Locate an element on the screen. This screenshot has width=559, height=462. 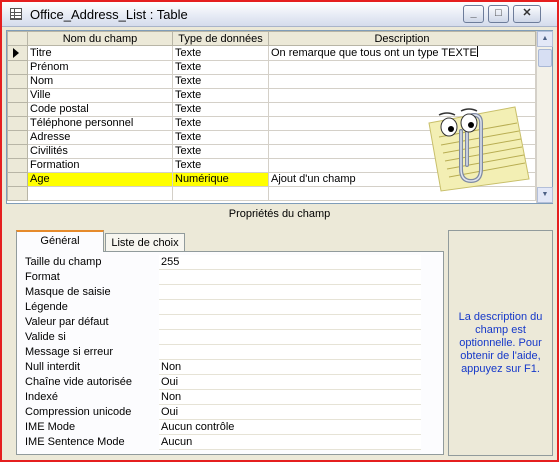
property-label: Compression unicode is located at coordinates (78, 412).